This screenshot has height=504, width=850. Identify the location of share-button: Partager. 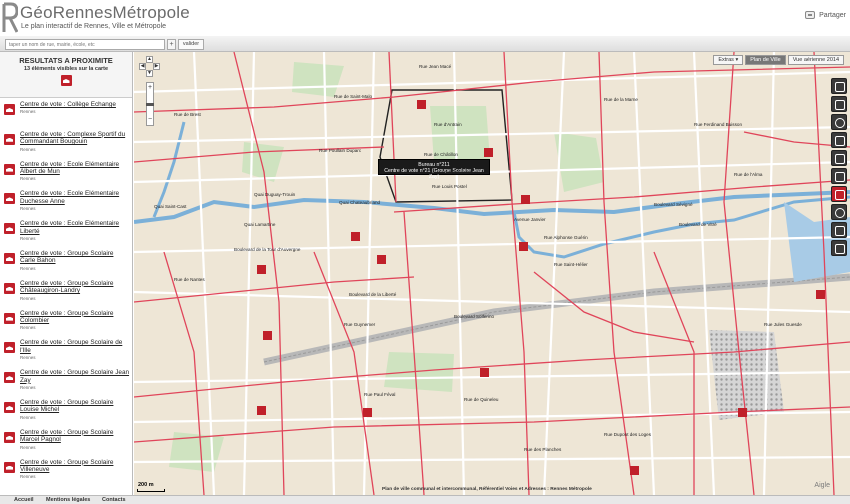
(825, 15).